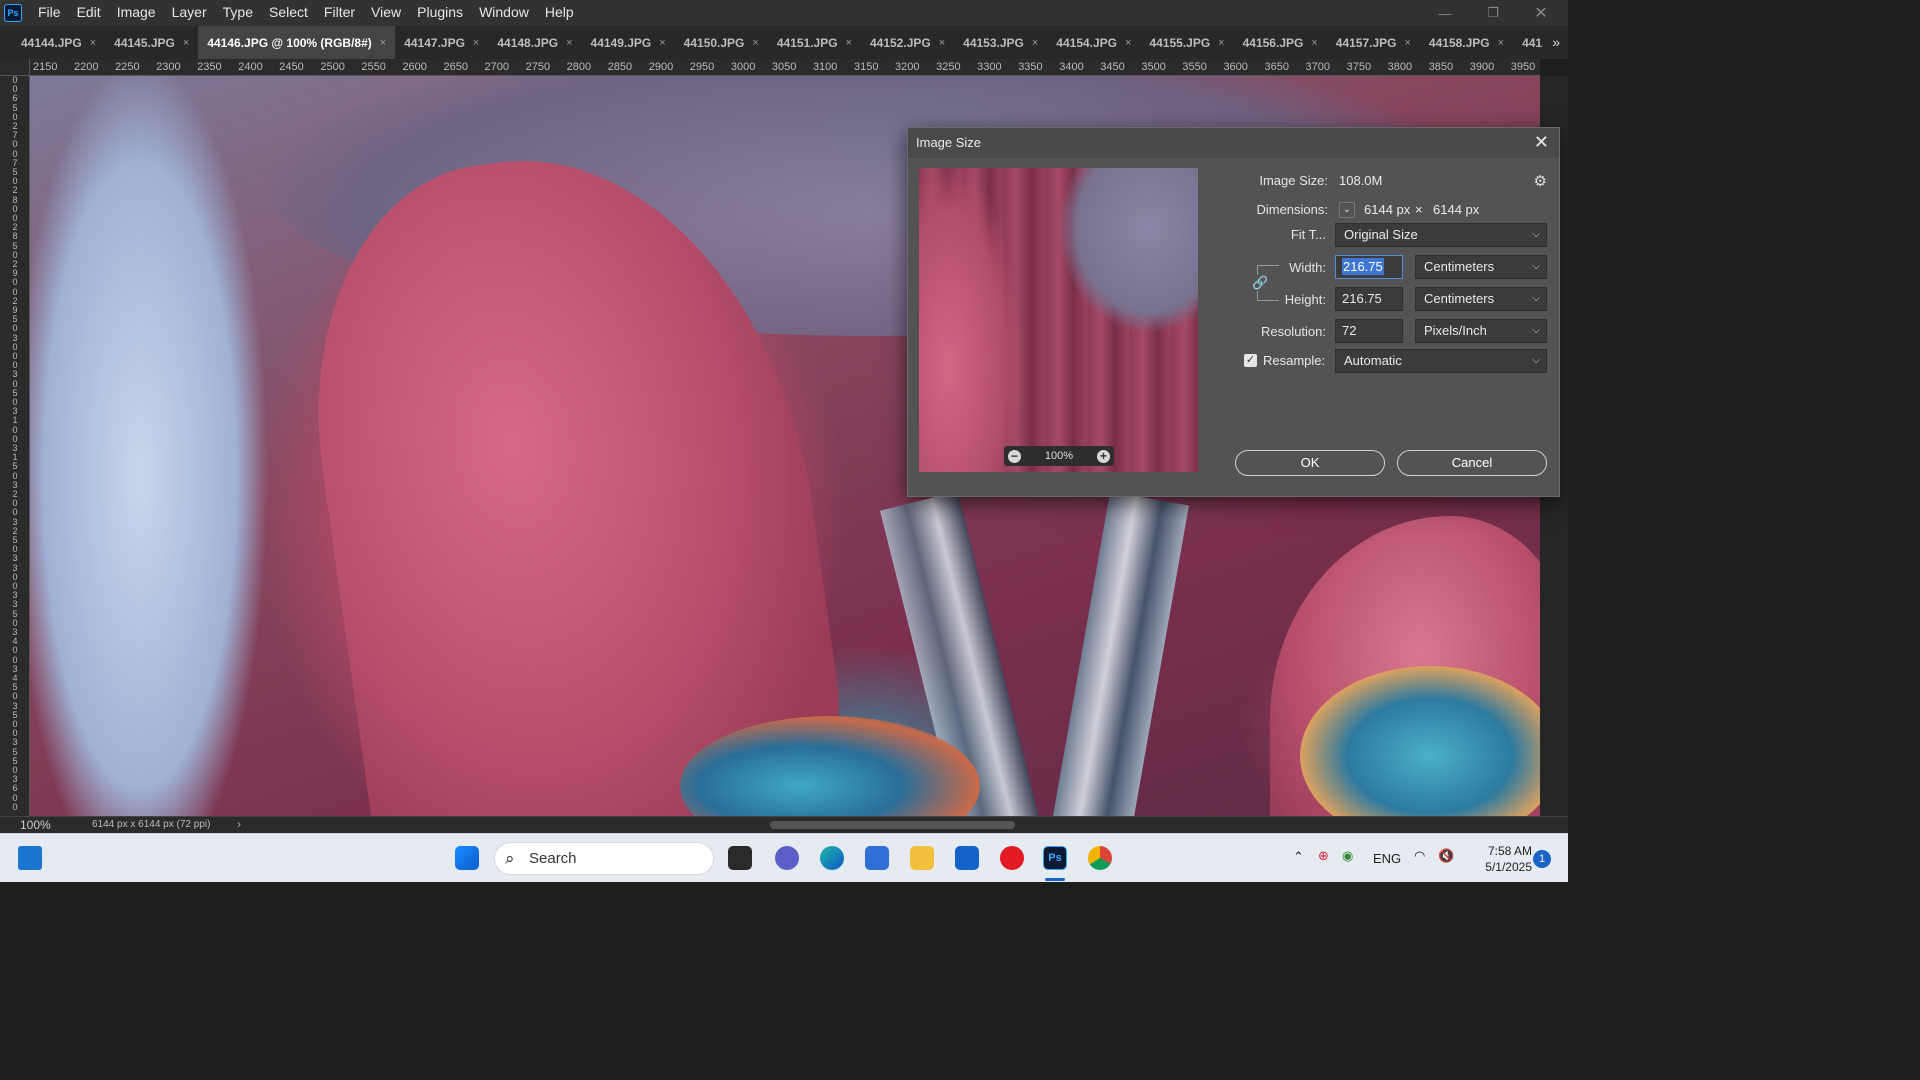 This screenshot has width=1920, height=1080. I want to click on resolution-unit-select: Pixels/Inch ⌵, so click(1481, 331).